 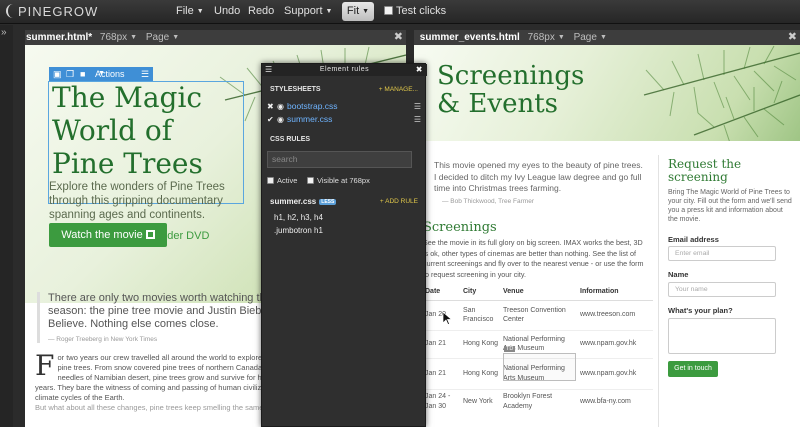 I want to click on intro-cite: — Bob Thickwood, Tree Farmer, so click(x=488, y=201).